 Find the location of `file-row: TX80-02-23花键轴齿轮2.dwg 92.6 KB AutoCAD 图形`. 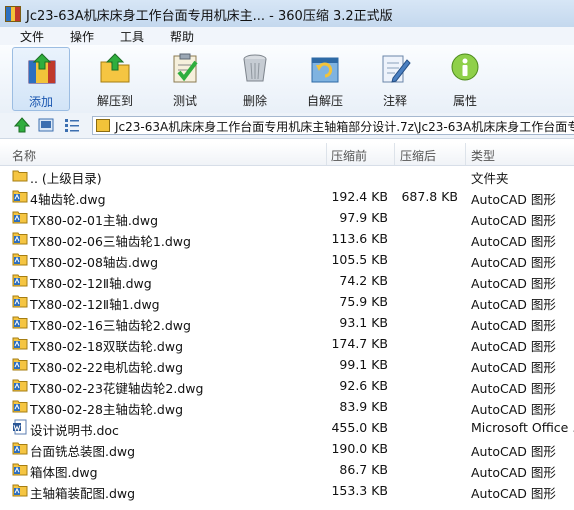

file-row: TX80-02-23花键轴齿轮2.dwg 92.6 KB AutoCAD 图形 is located at coordinates (287, 385).